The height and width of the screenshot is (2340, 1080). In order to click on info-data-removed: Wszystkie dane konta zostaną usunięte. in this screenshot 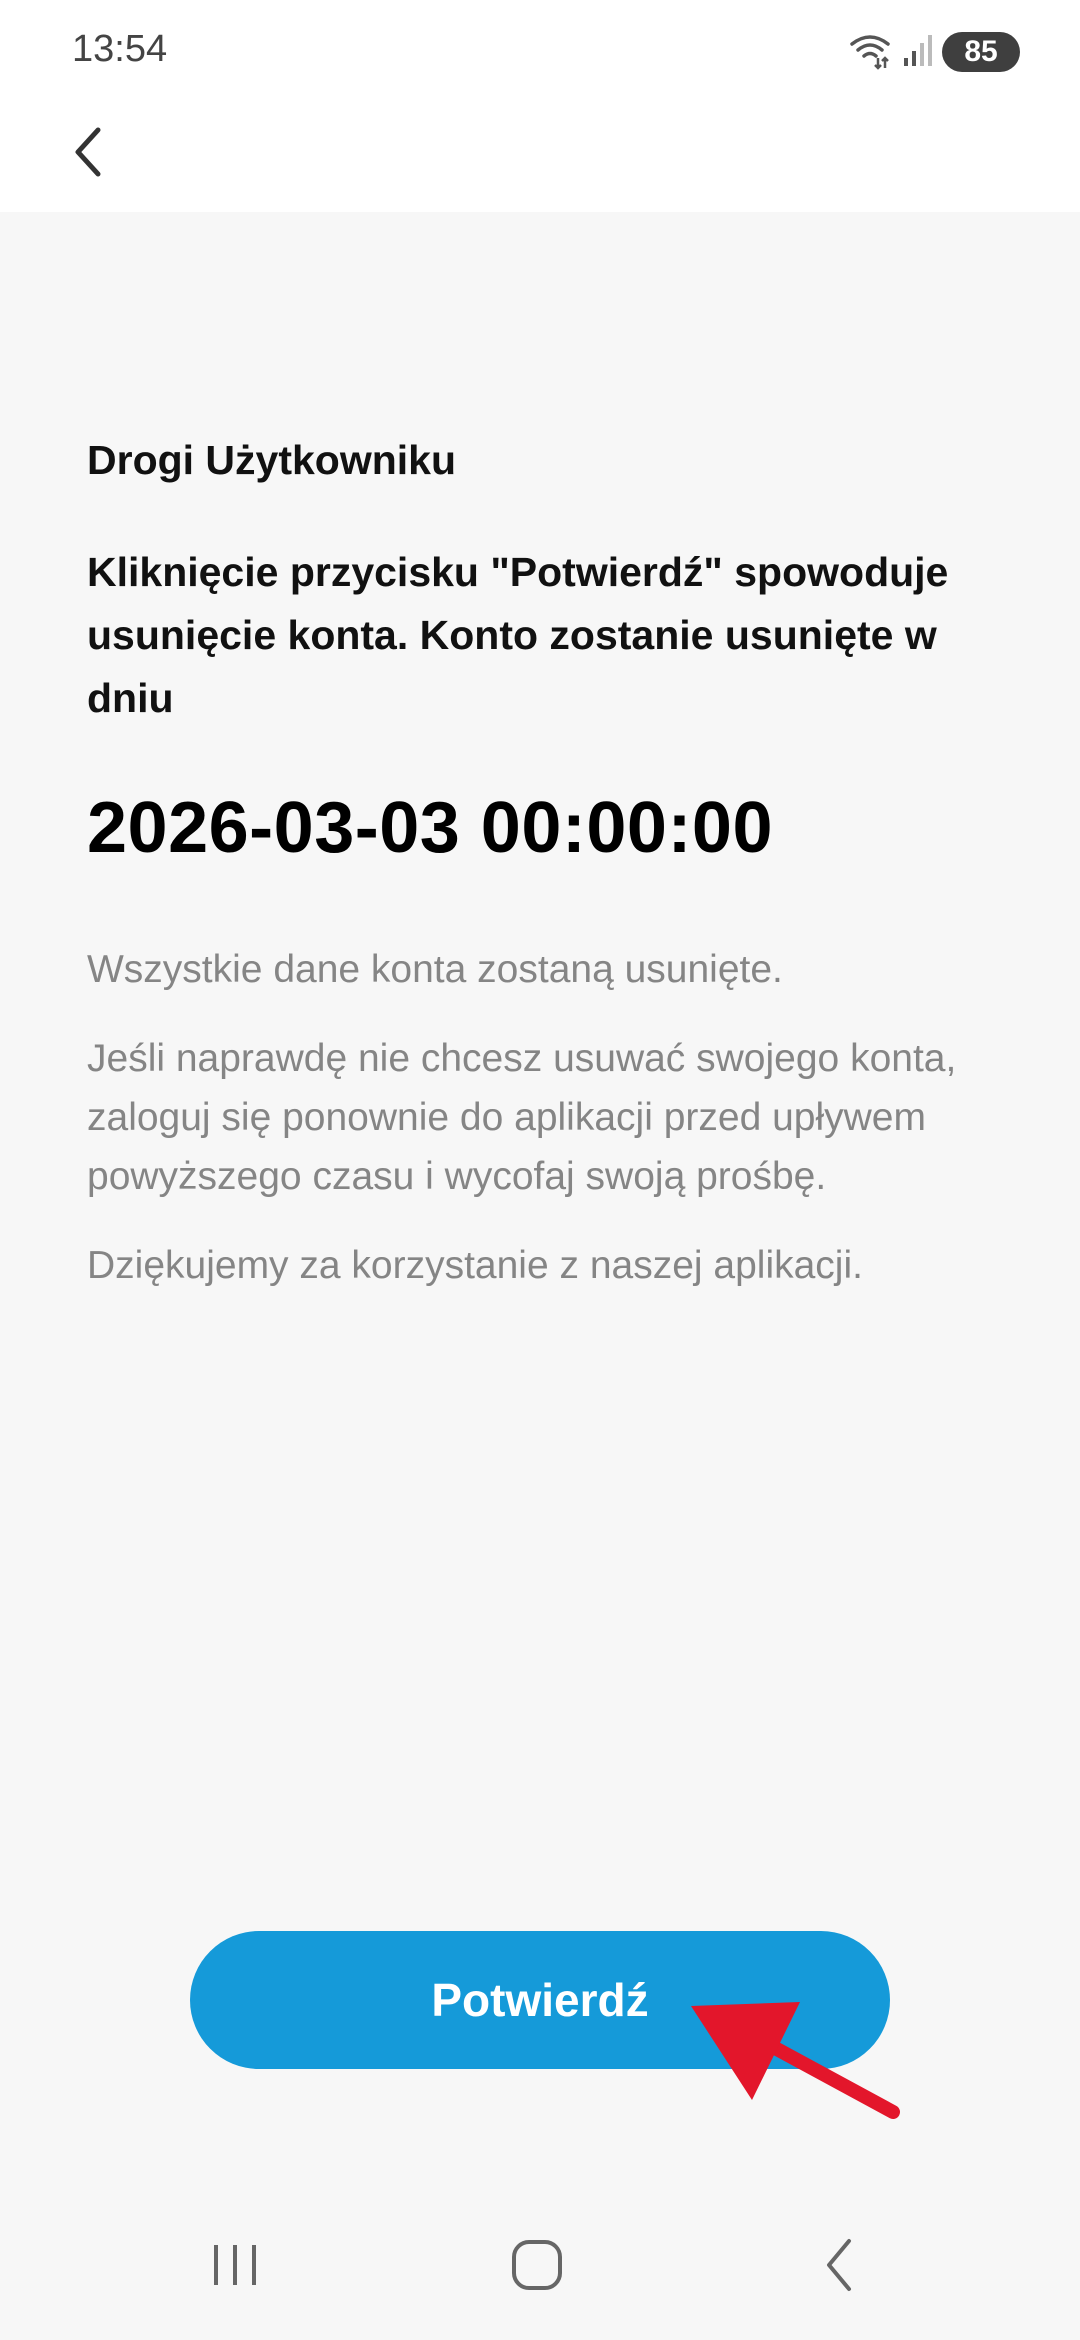, I will do `click(435, 970)`.